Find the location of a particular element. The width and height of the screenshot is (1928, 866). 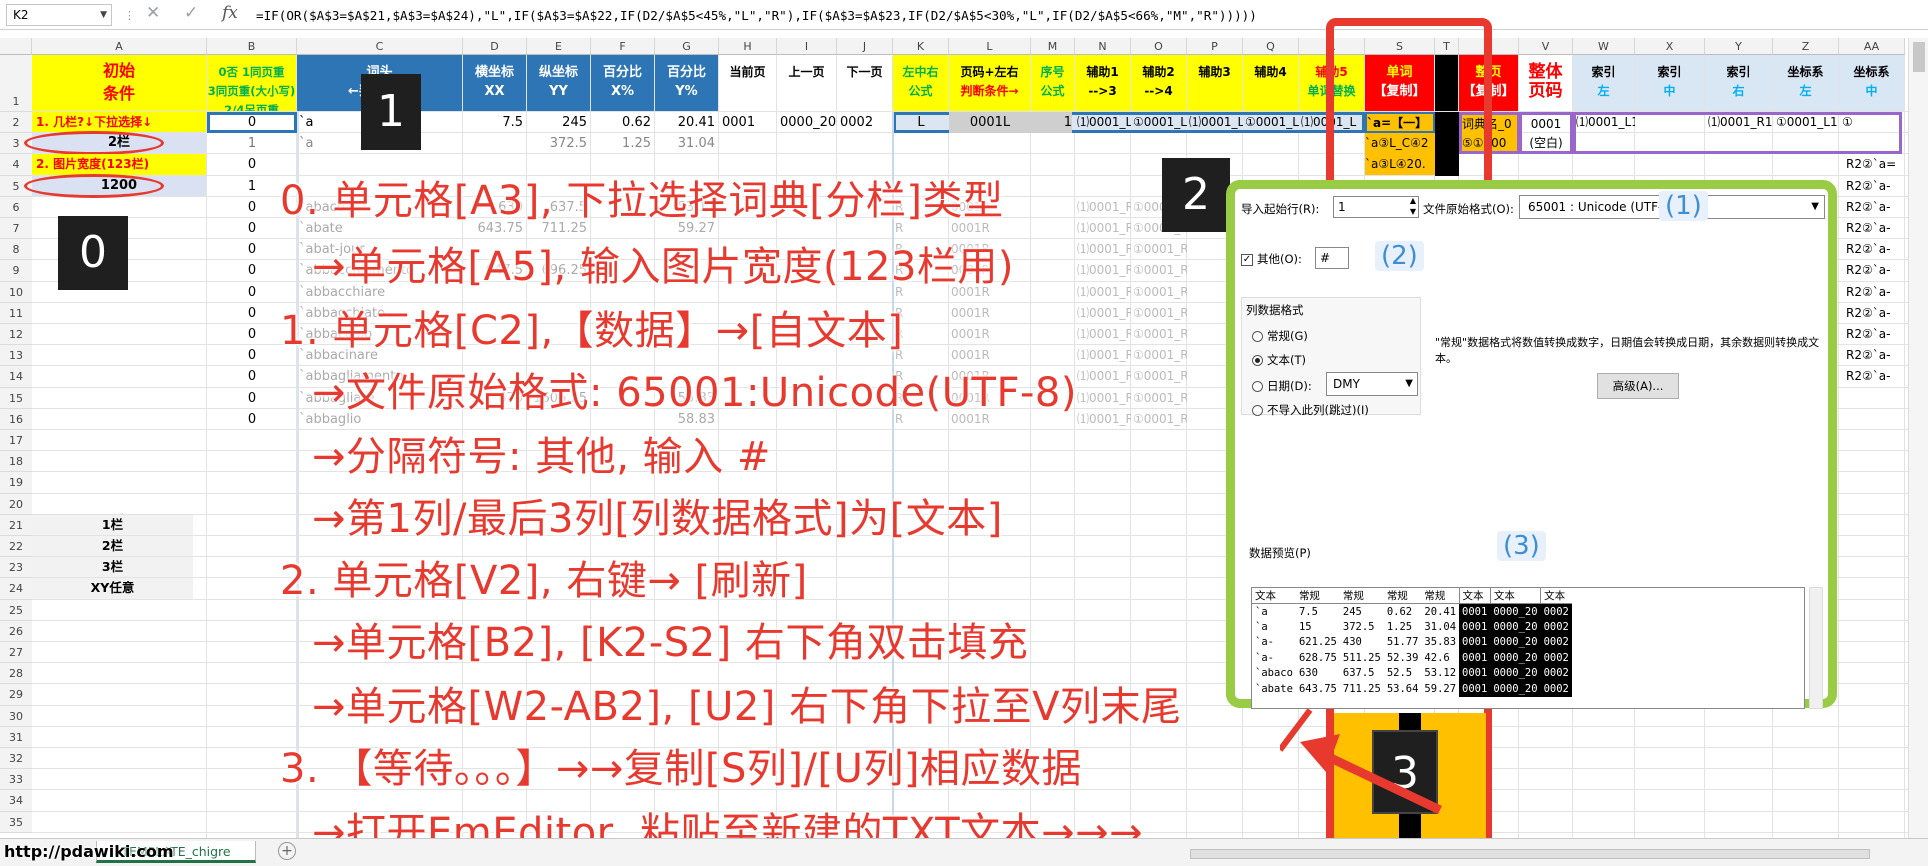

row-header-22: 22 is located at coordinates (16, 547).